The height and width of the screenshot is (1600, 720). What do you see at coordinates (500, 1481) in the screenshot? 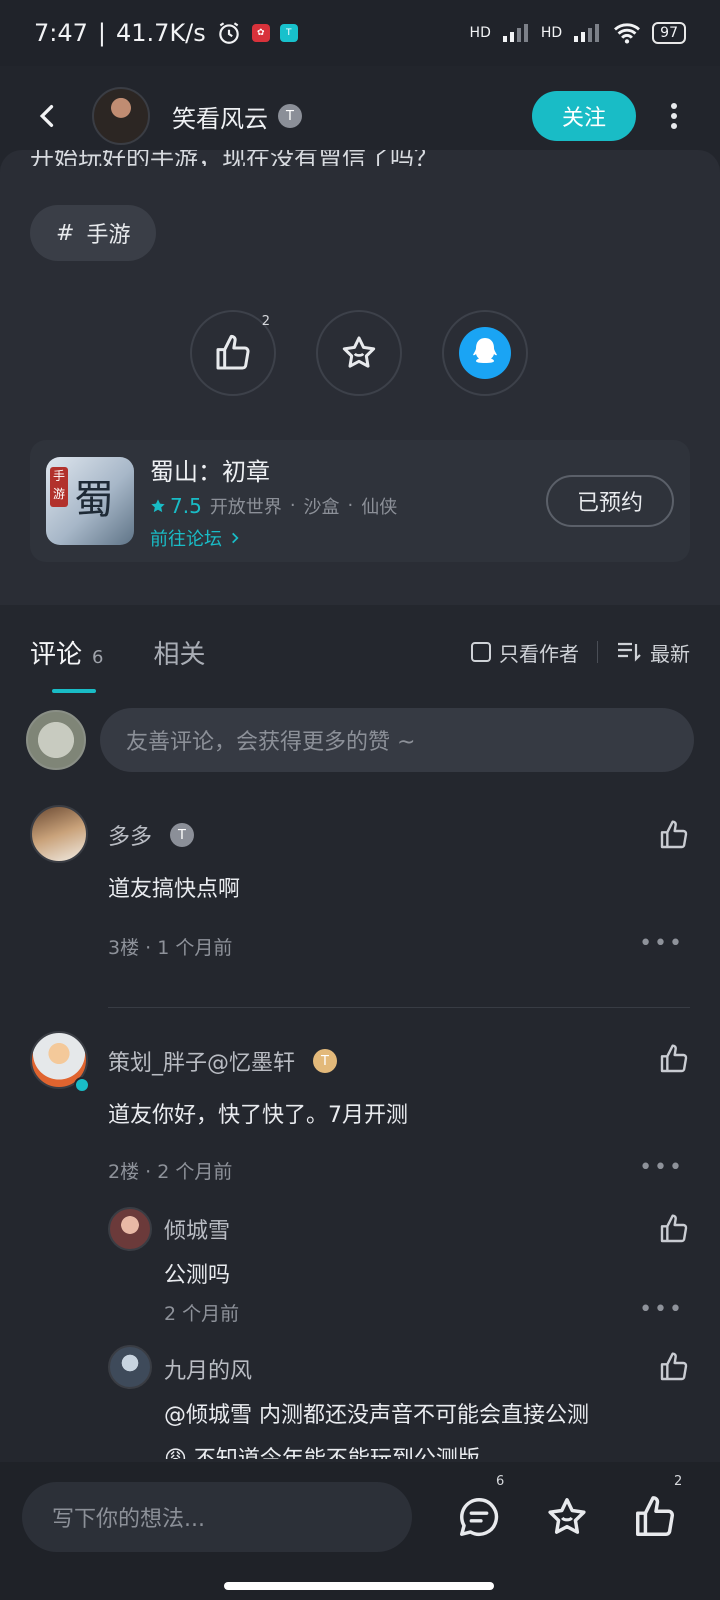
I see `bottom-comment-count: 6` at bounding box center [500, 1481].